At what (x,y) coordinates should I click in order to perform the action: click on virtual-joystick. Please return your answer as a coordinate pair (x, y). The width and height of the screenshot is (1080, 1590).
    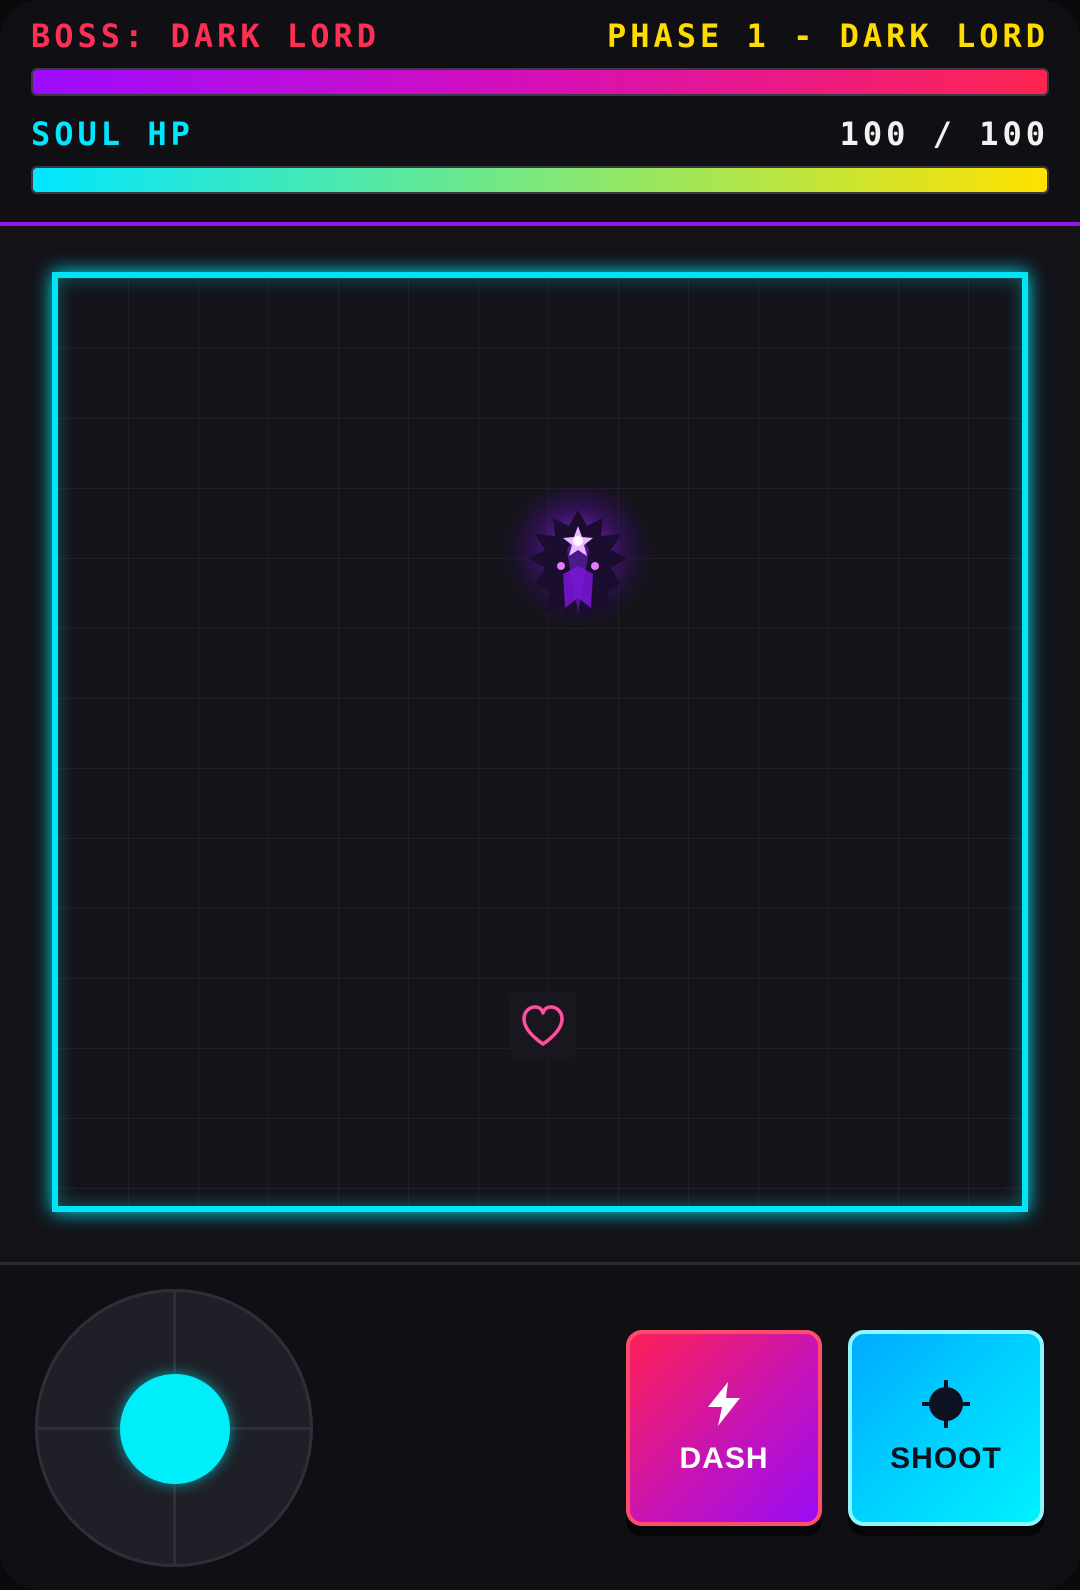
    Looking at the image, I should click on (174, 1428).